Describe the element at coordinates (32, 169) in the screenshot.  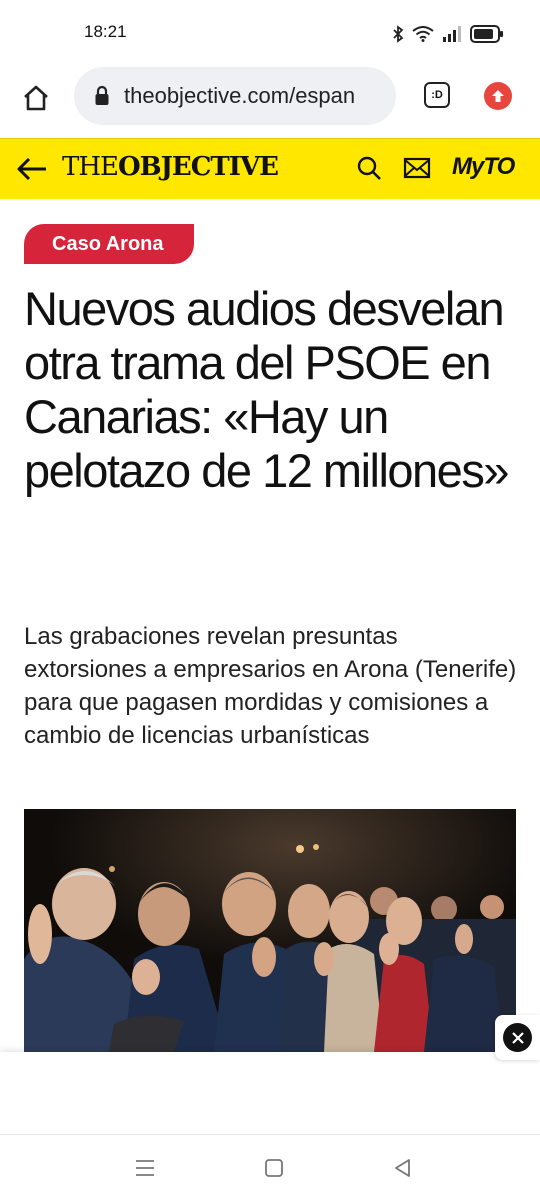
I see `back-arrow-icon` at that location.